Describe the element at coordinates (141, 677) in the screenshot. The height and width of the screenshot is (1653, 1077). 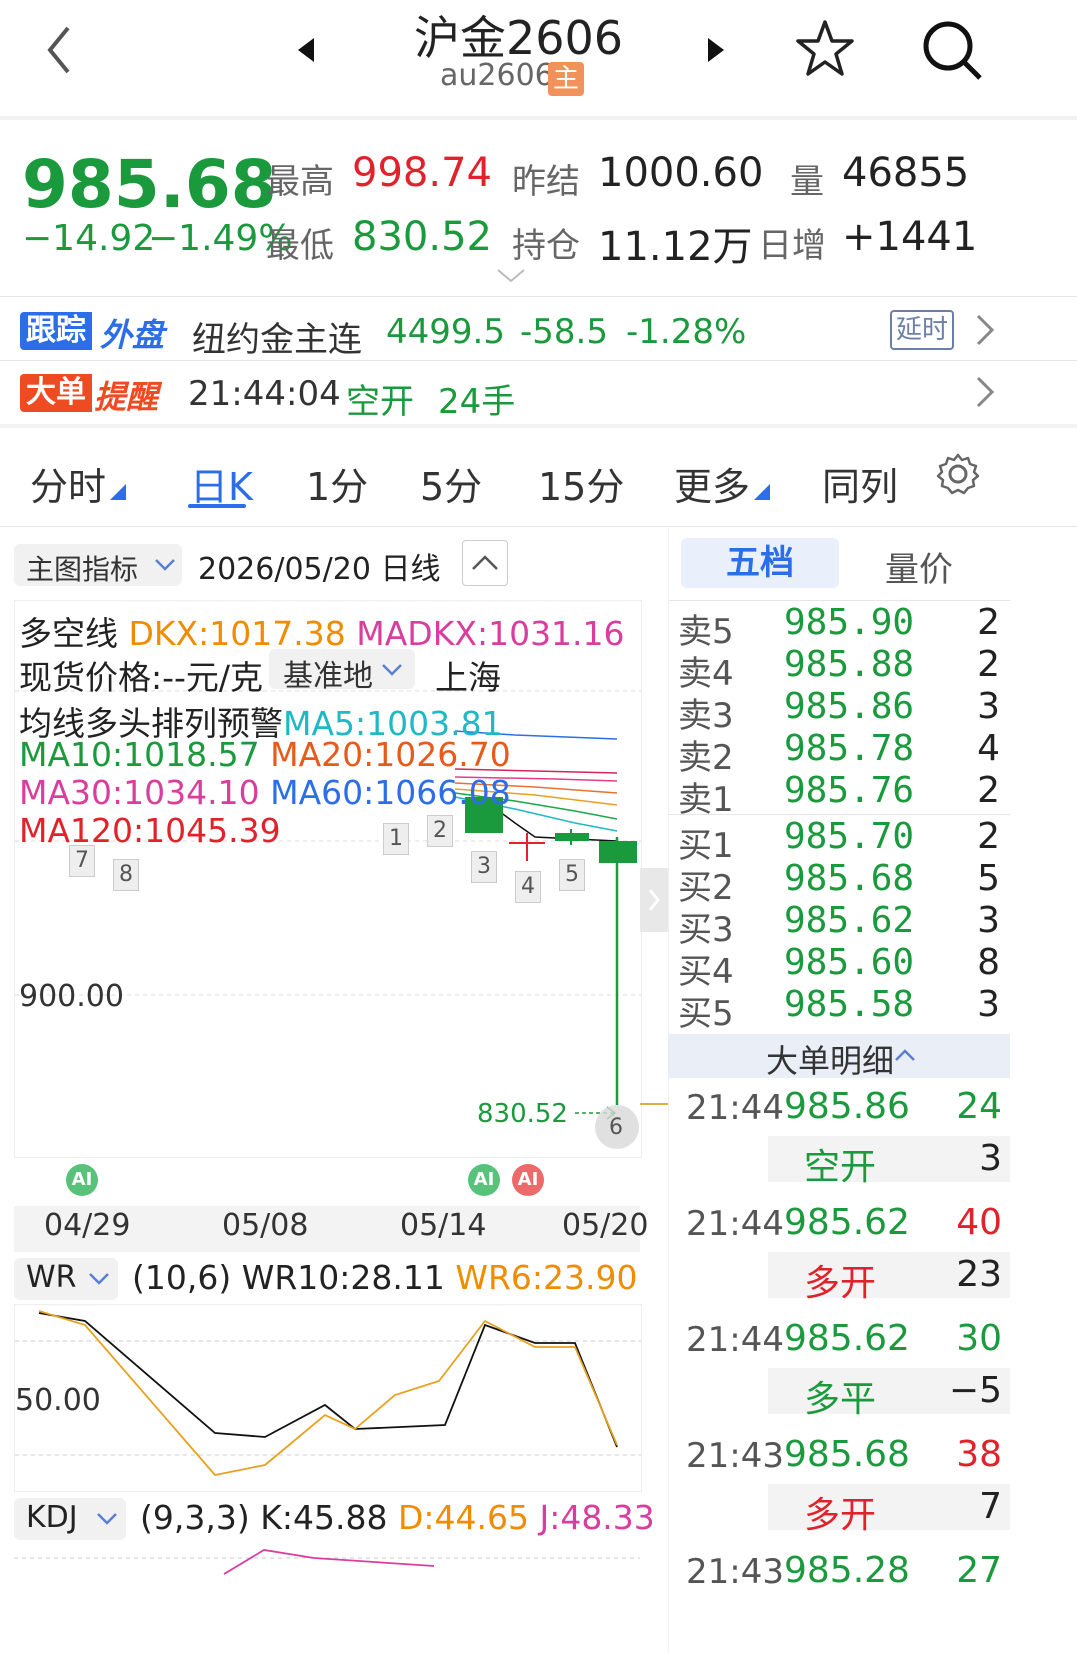
I see `spot-price-label: 现货价格:--元/克` at that location.